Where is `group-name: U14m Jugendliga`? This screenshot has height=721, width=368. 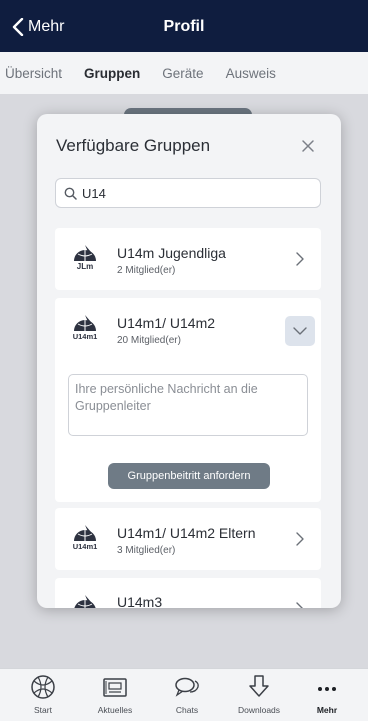 group-name: U14m Jugendliga is located at coordinates (171, 253).